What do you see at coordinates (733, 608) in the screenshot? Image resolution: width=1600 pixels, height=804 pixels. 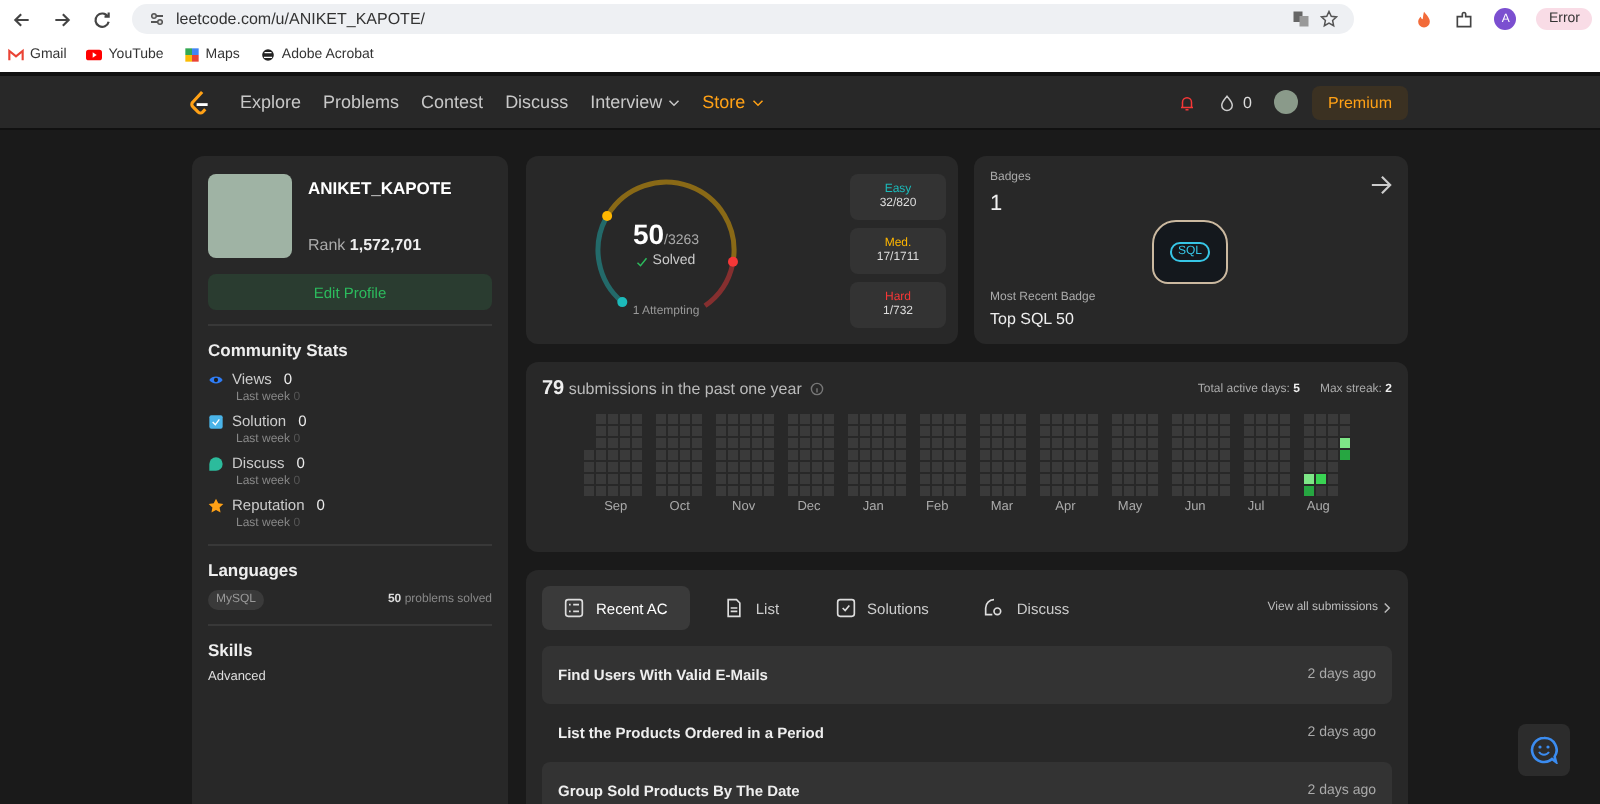 I see `document-icon` at bounding box center [733, 608].